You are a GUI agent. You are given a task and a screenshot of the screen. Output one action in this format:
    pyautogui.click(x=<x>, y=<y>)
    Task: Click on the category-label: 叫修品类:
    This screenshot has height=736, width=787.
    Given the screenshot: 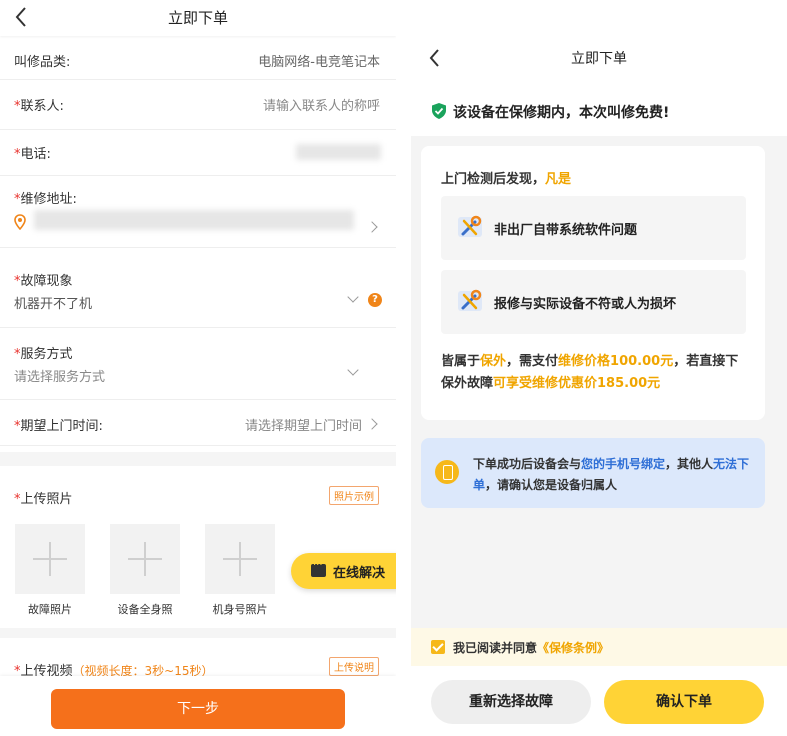 What is the action you would take?
    pyautogui.click(x=42, y=62)
    